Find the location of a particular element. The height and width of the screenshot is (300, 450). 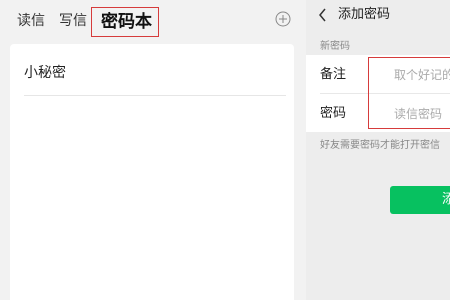

note-label: 备注 is located at coordinates (333, 74).